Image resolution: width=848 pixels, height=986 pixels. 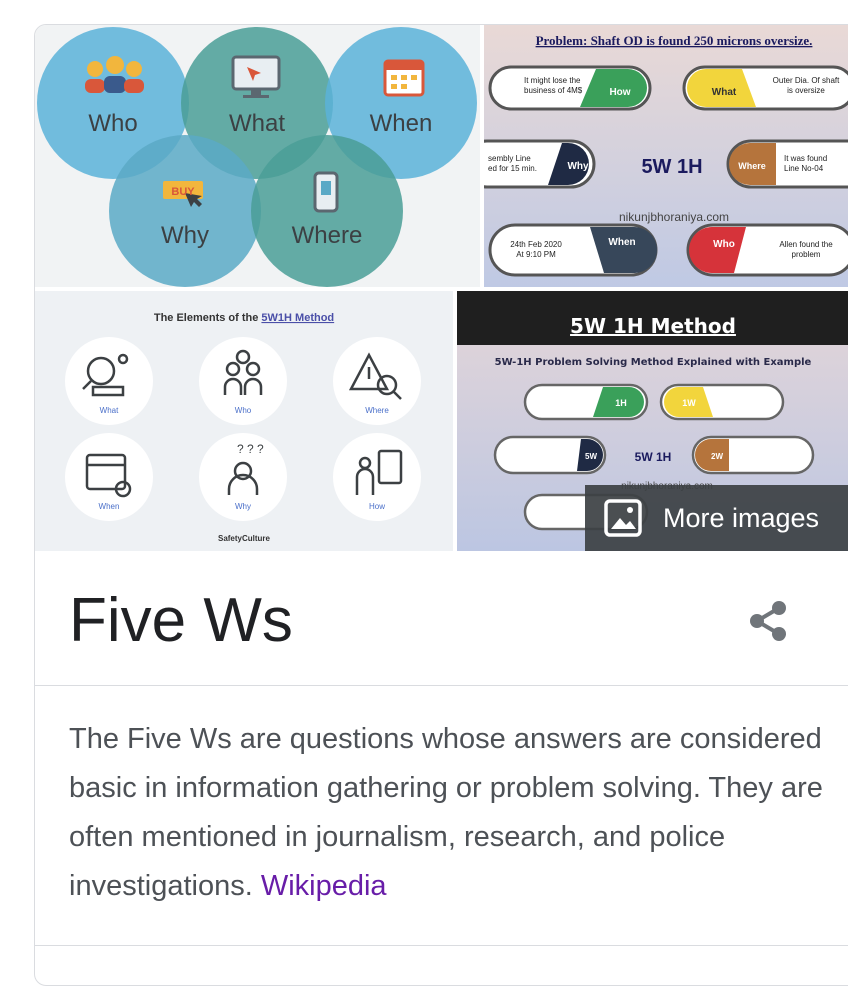 What do you see at coordinates (441, 945) in the screenshot?
I see `divider` at bounding box center [441, 945].